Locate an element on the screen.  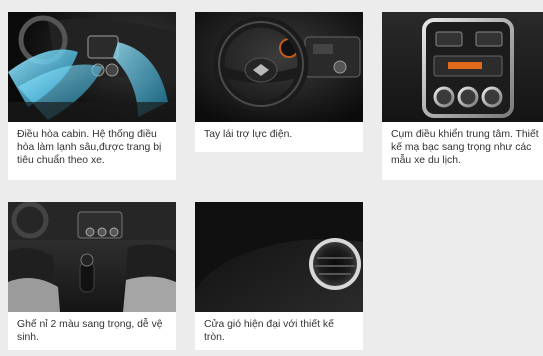
gallery-card-steering-wheel: Tay lái trợ lực điện. is located at coordinates (279, 82).